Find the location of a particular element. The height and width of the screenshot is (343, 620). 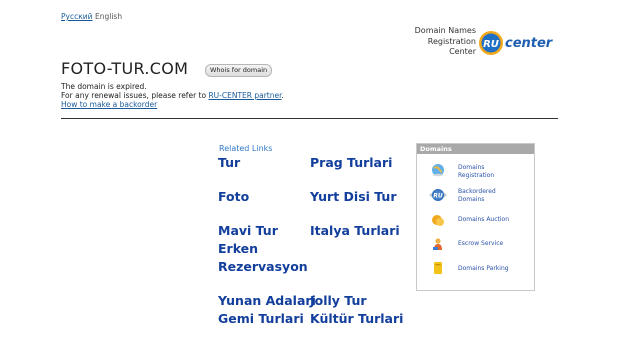

backorder-row: How to make a backorder is located at coordinates (109, 104).